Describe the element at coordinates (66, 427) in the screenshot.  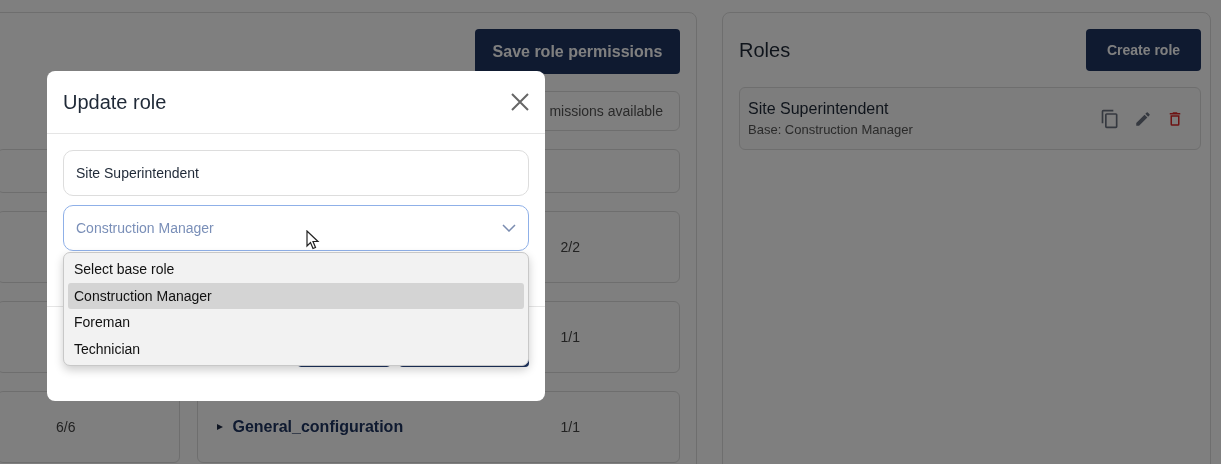
I see `permission-count: 6/6` at that location.